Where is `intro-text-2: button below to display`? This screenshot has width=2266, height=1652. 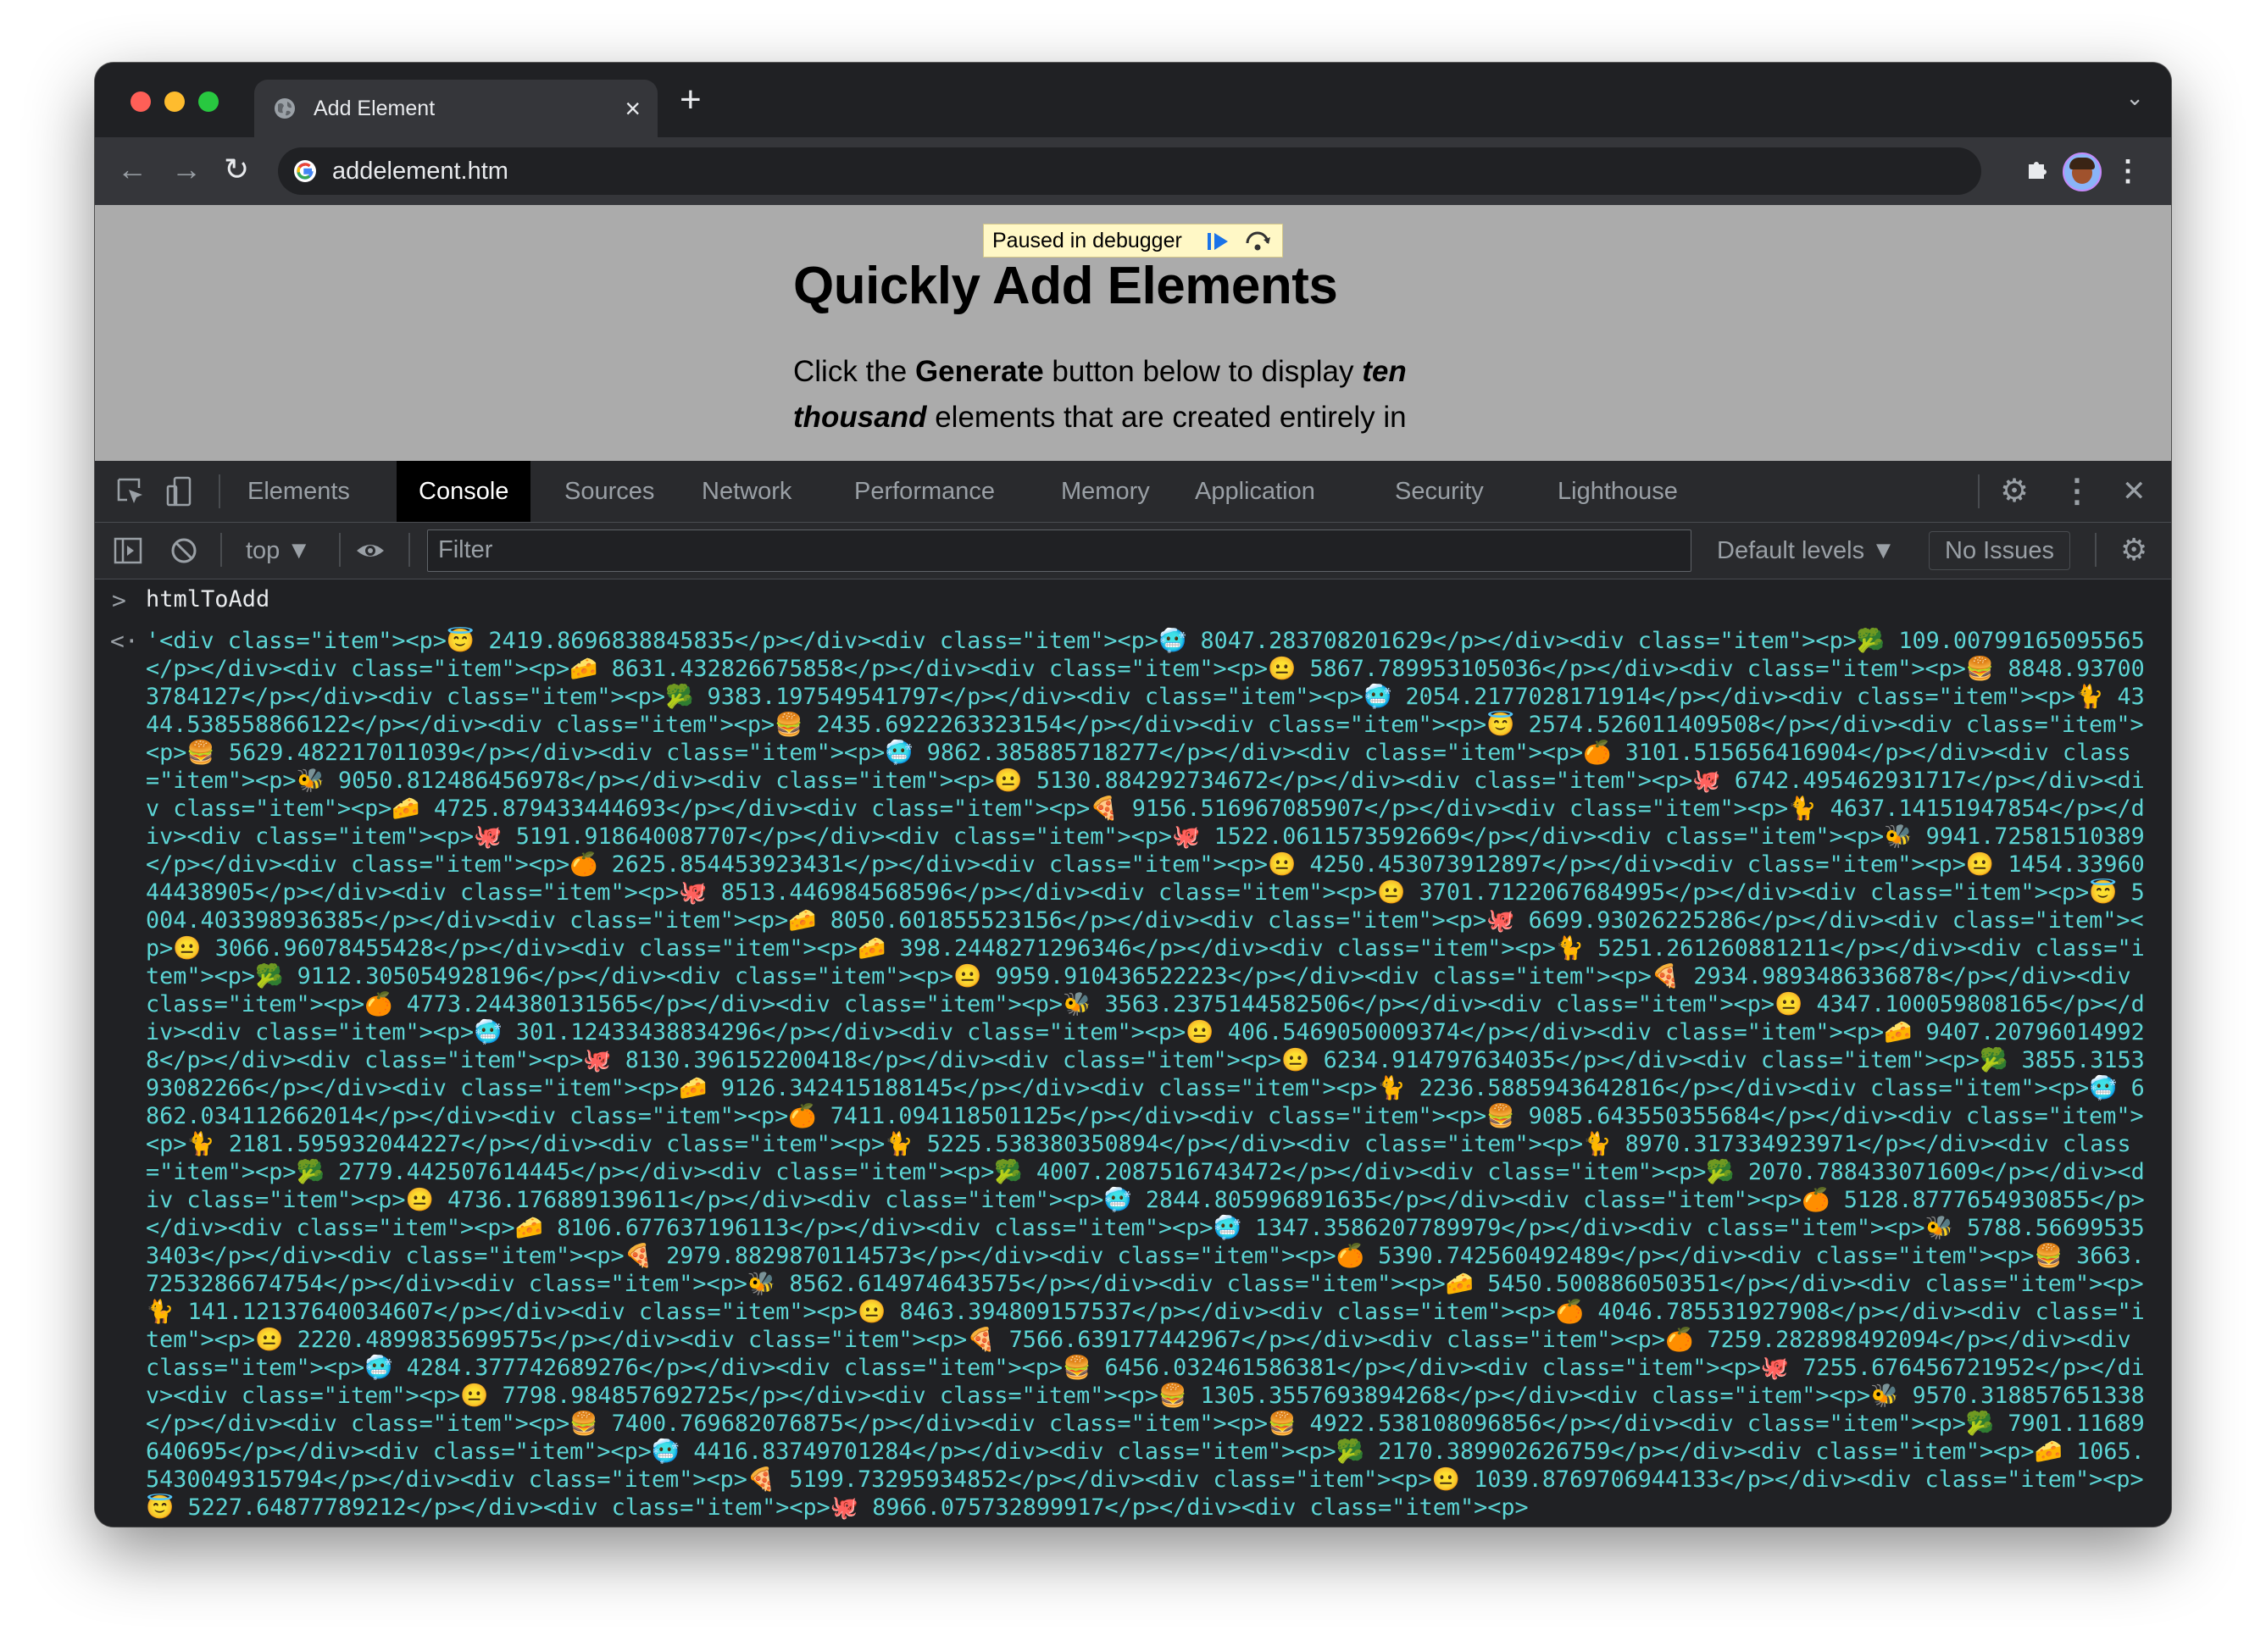 intro-text-2: button below to display is located at coordinates (1203, 371).